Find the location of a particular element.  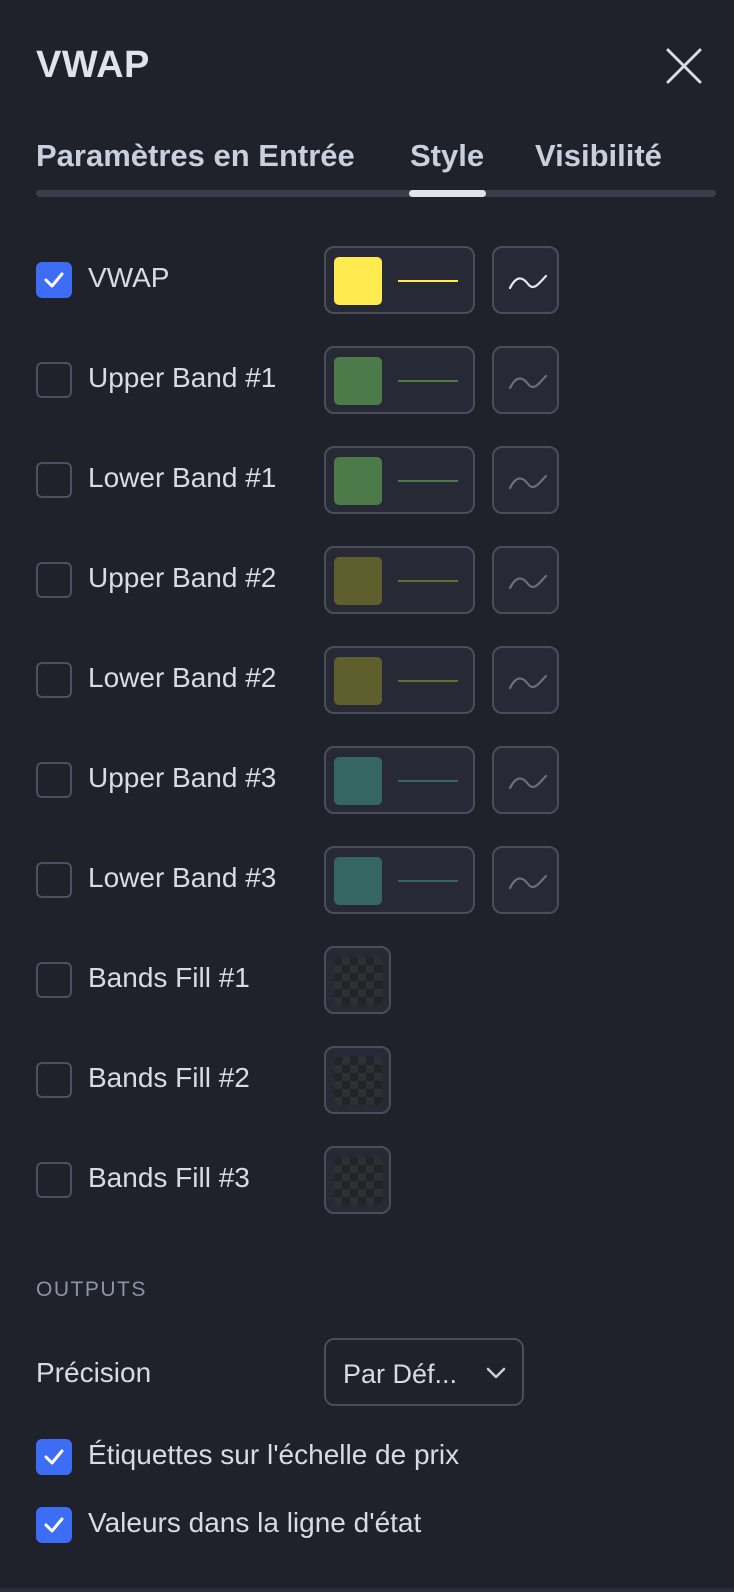

style-row-label: Lower Band #2 is located at coordinates (182, 677).